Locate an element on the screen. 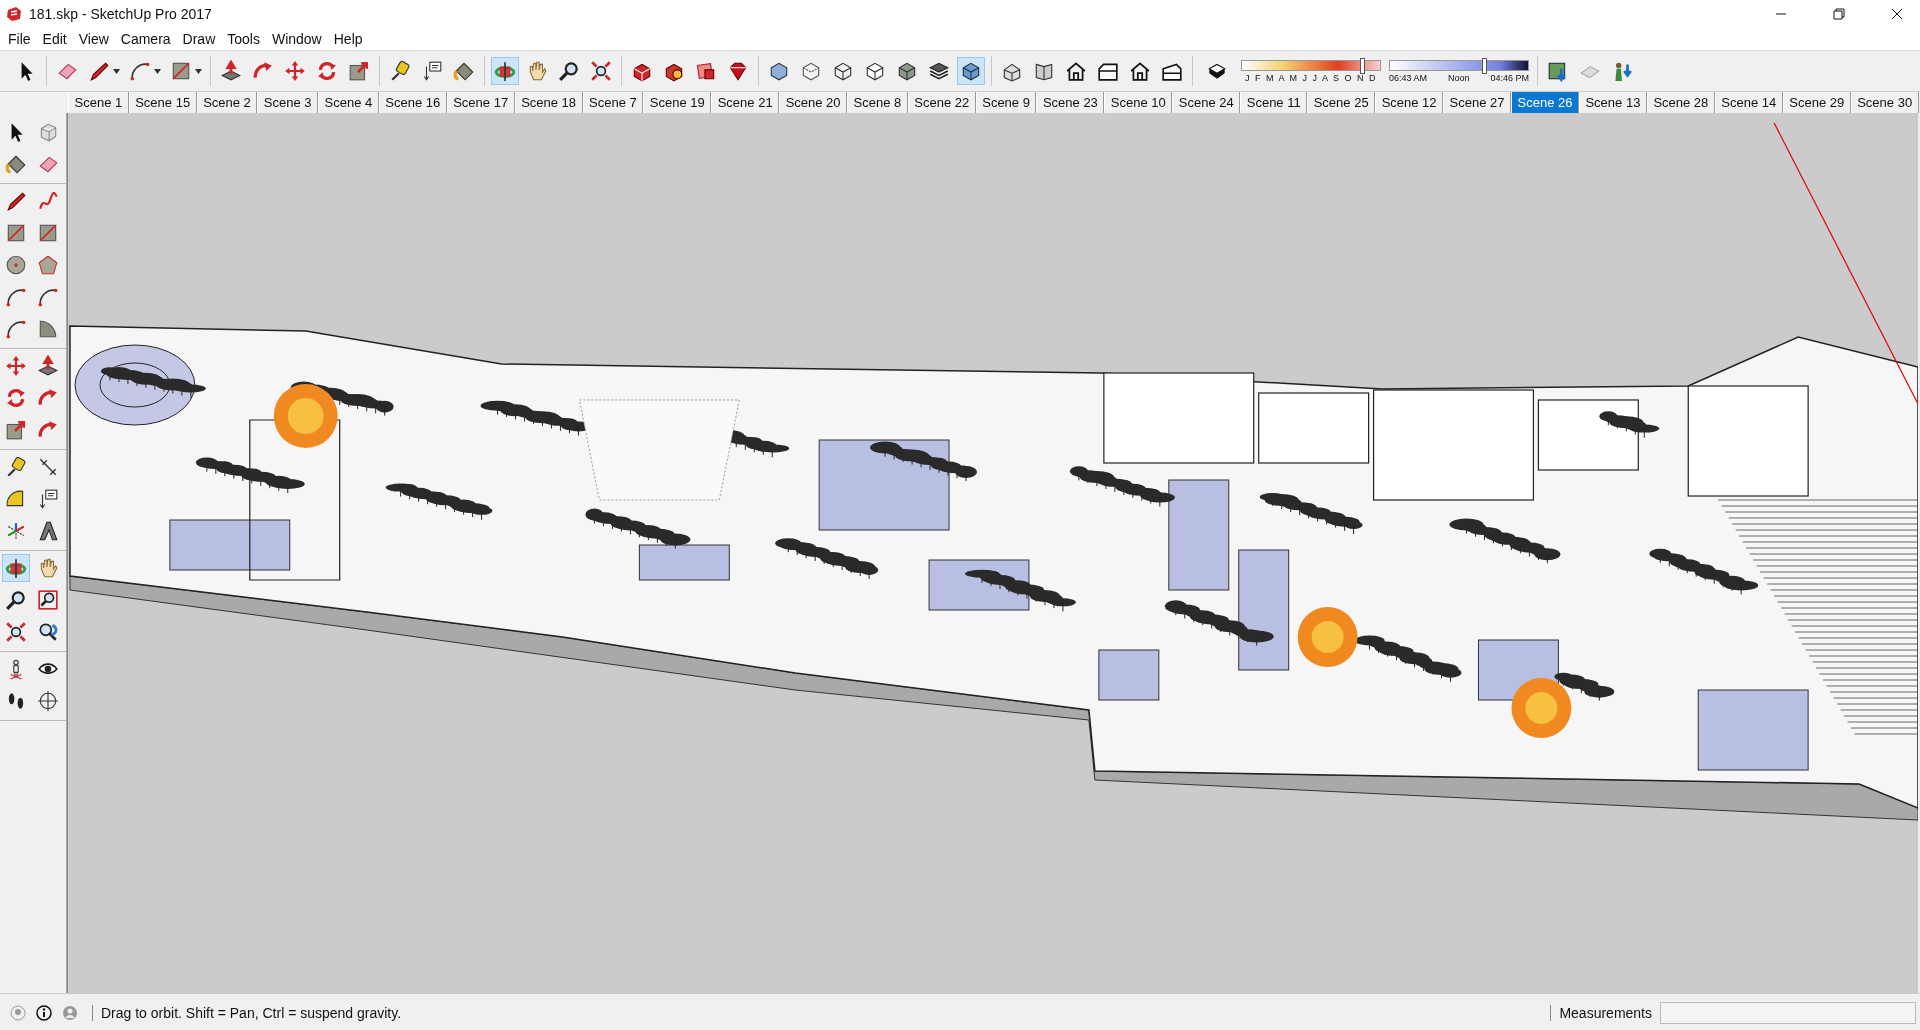 This screenshot has width=1920, height=1030. scene-tab: Scene 28 is located at coordinates (1680, 102).